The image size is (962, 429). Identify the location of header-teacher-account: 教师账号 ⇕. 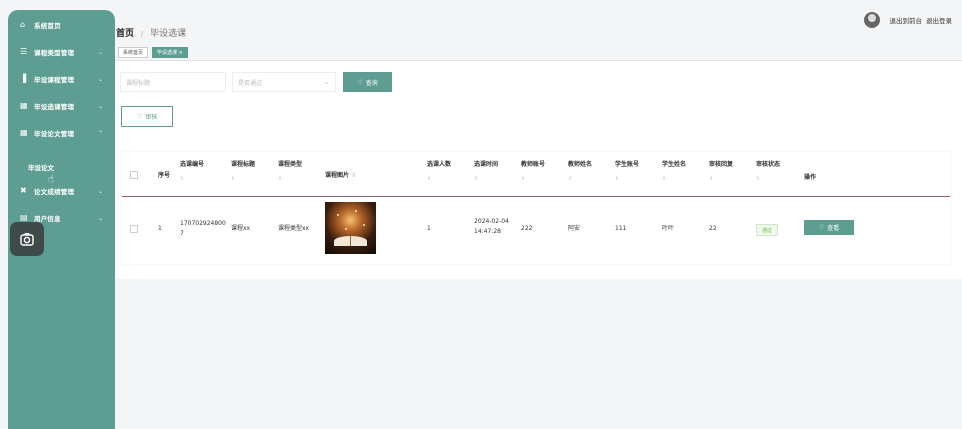
(533, 172).